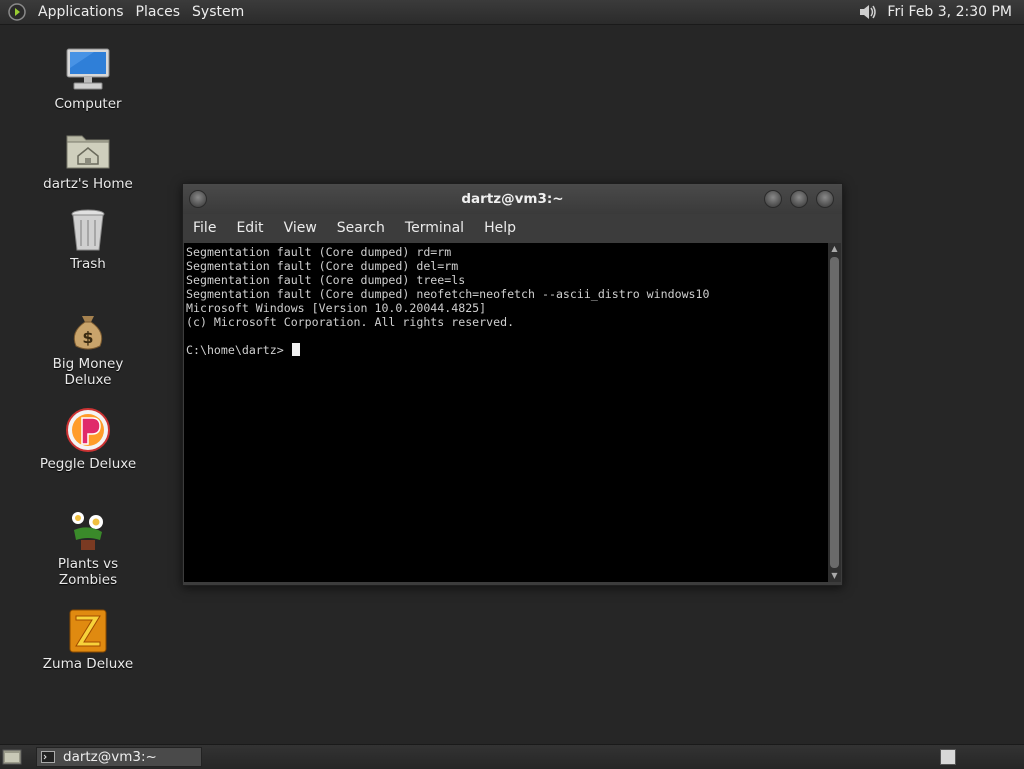 The height and width of the screenshot is (769, 1024). I want to click on home-folder-icon, so click(88, 152).